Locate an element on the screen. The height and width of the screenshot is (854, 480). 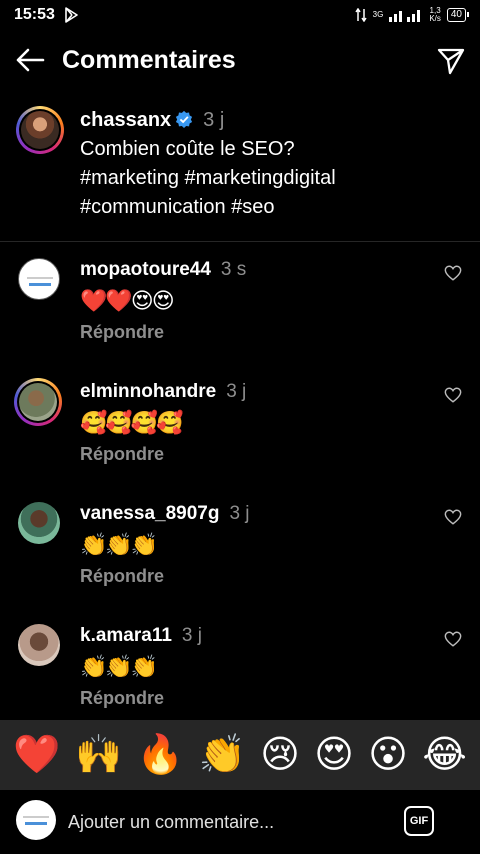
paper-plane-icon is located at coordinates (451, 61).